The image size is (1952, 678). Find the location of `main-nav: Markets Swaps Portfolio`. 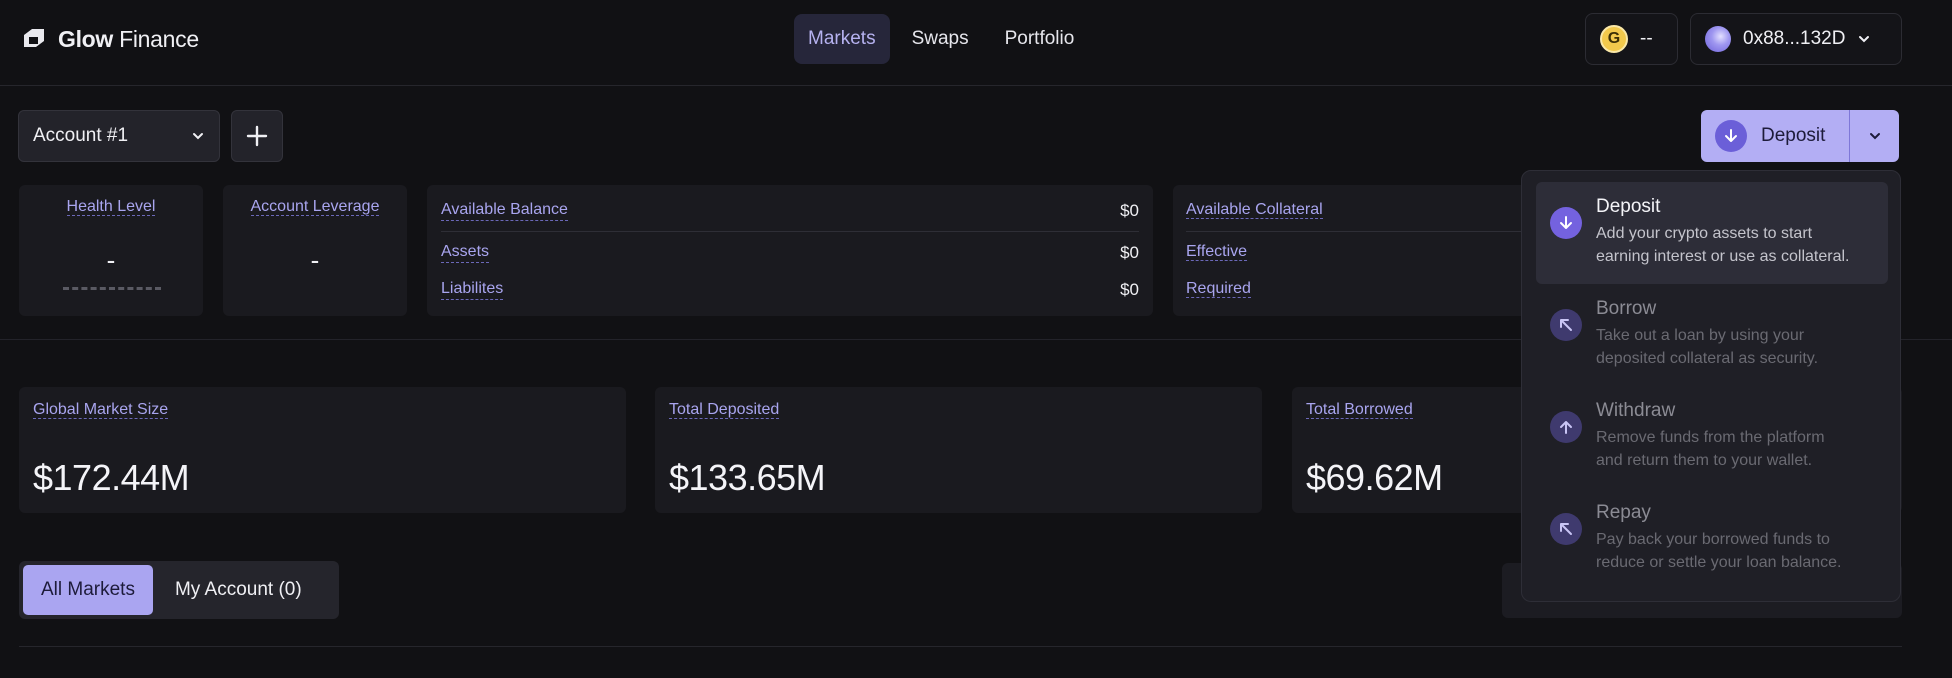

main-nav: Markets Swaps Portfolio is located at coordinates (941, 39).